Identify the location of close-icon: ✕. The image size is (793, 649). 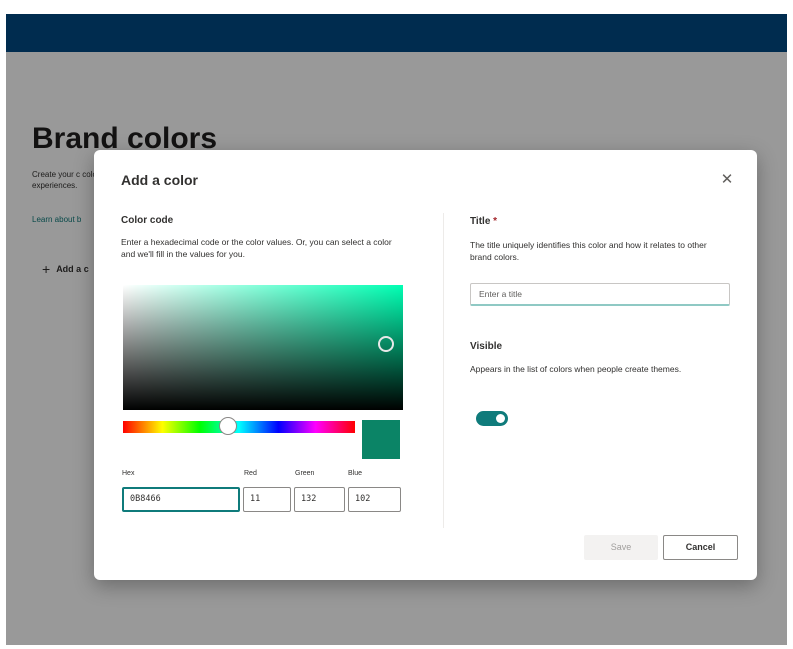
(727, 180).